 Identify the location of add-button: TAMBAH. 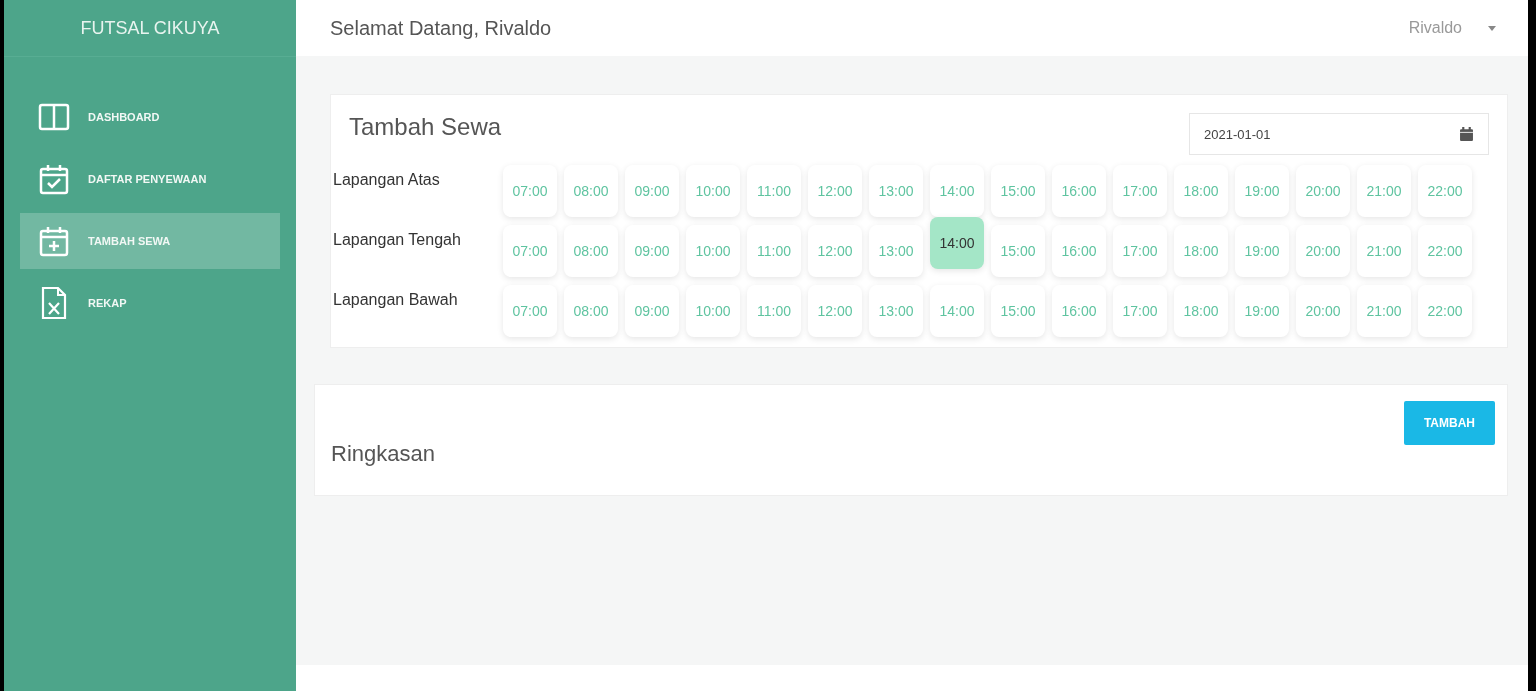
(1449, 423).